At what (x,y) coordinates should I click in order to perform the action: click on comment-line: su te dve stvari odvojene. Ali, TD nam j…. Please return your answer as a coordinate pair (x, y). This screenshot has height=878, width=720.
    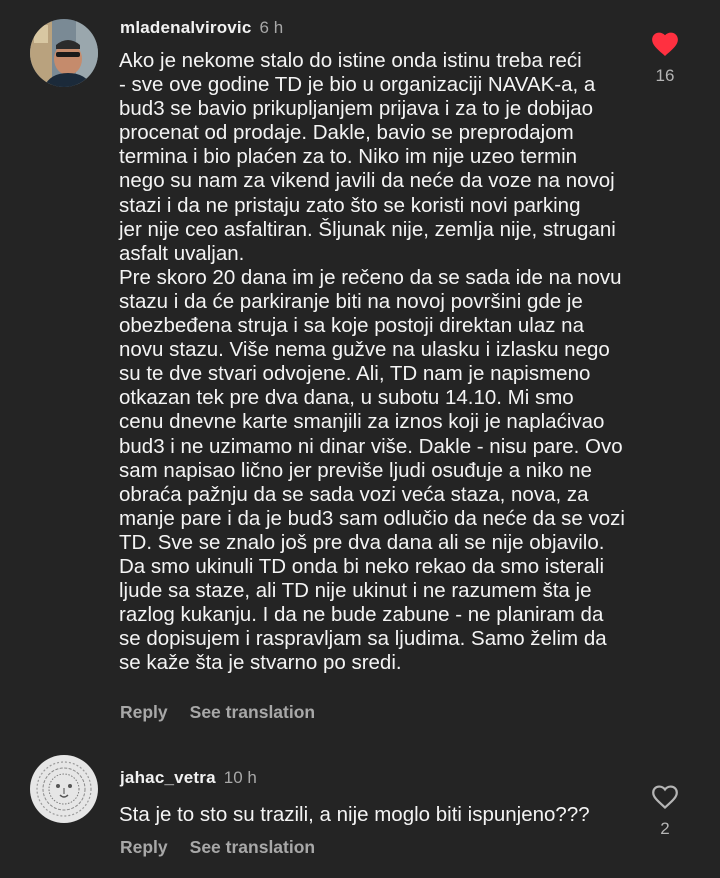
    Looking at the image, I should click on (355, 374).